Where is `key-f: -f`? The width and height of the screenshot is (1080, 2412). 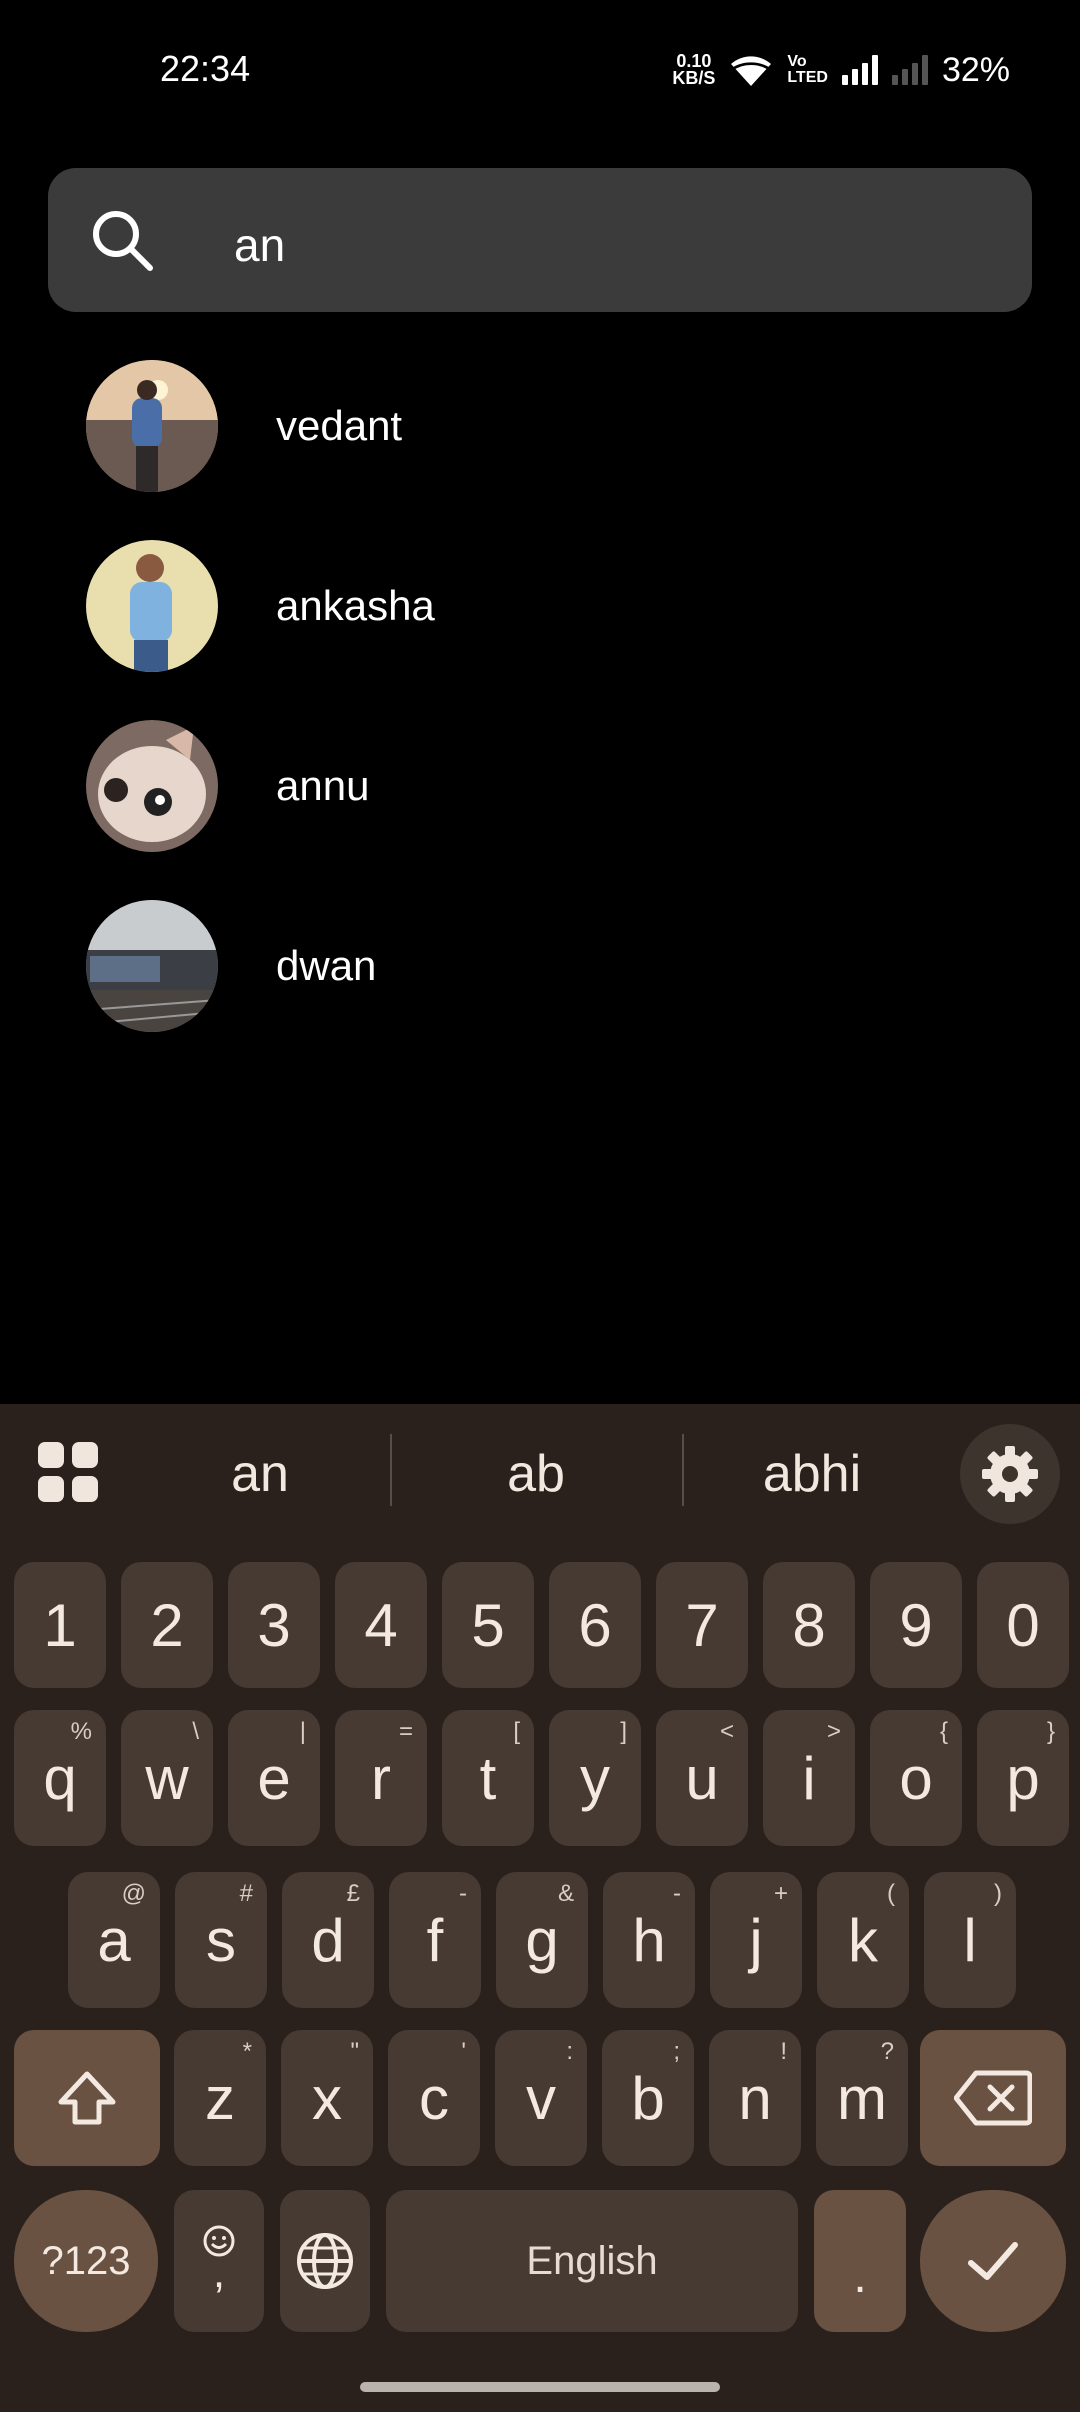 key-f: -f is located at coordinates (435, 1940).